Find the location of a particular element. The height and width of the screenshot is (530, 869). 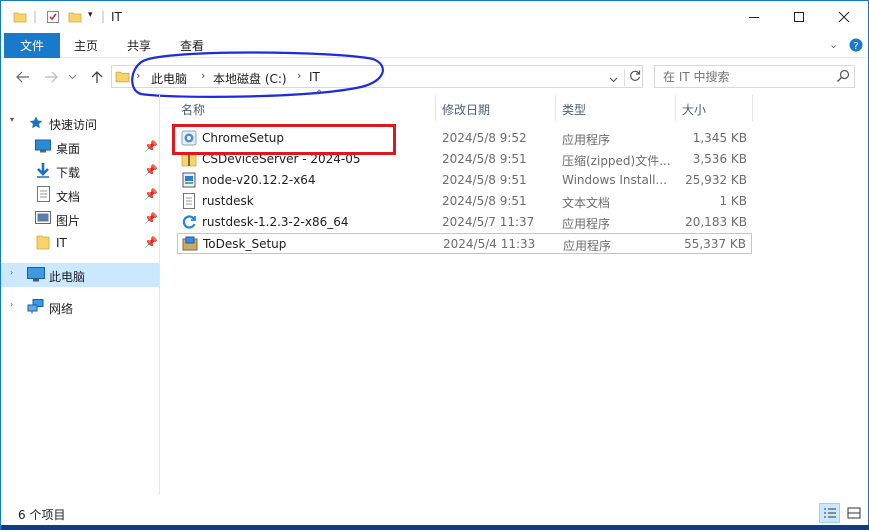

column-label: 名称 is located at coordinates (193, 110).